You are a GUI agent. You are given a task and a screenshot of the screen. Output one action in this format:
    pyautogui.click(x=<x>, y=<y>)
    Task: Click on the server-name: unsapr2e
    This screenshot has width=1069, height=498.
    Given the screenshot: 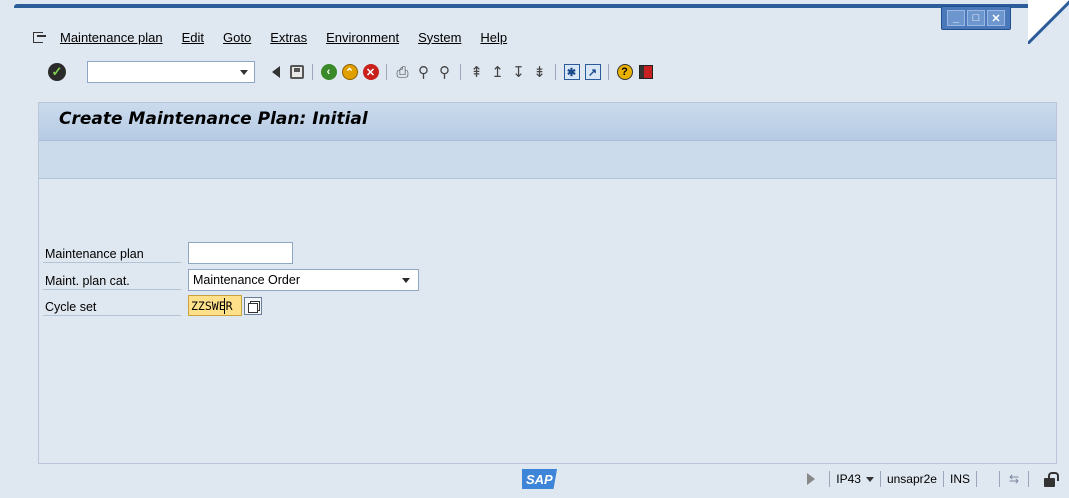 What is the action you would take?
    pyautogui.click(x=911, y=479)
    